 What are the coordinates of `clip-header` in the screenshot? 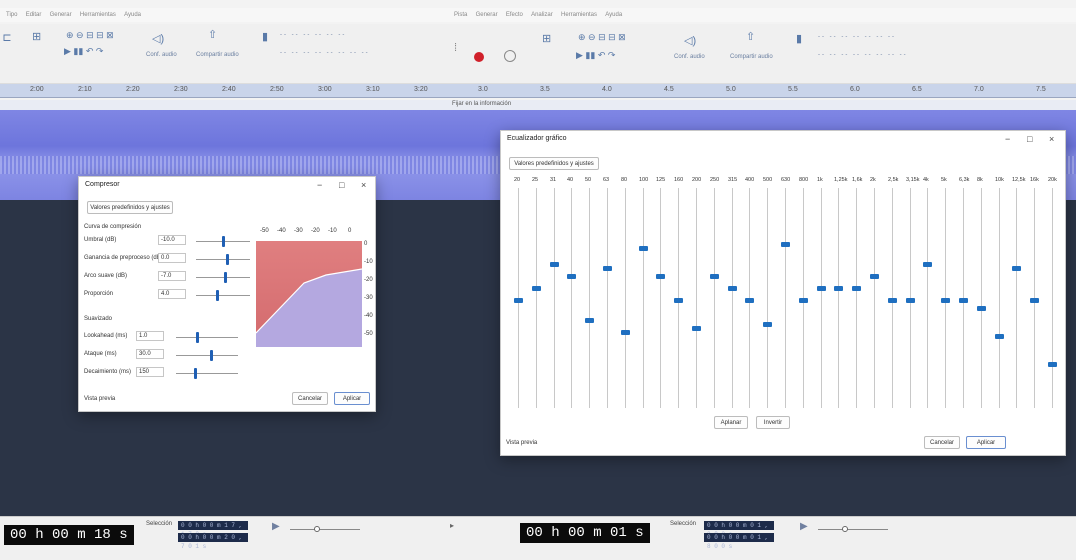 It's located at (224, 105).